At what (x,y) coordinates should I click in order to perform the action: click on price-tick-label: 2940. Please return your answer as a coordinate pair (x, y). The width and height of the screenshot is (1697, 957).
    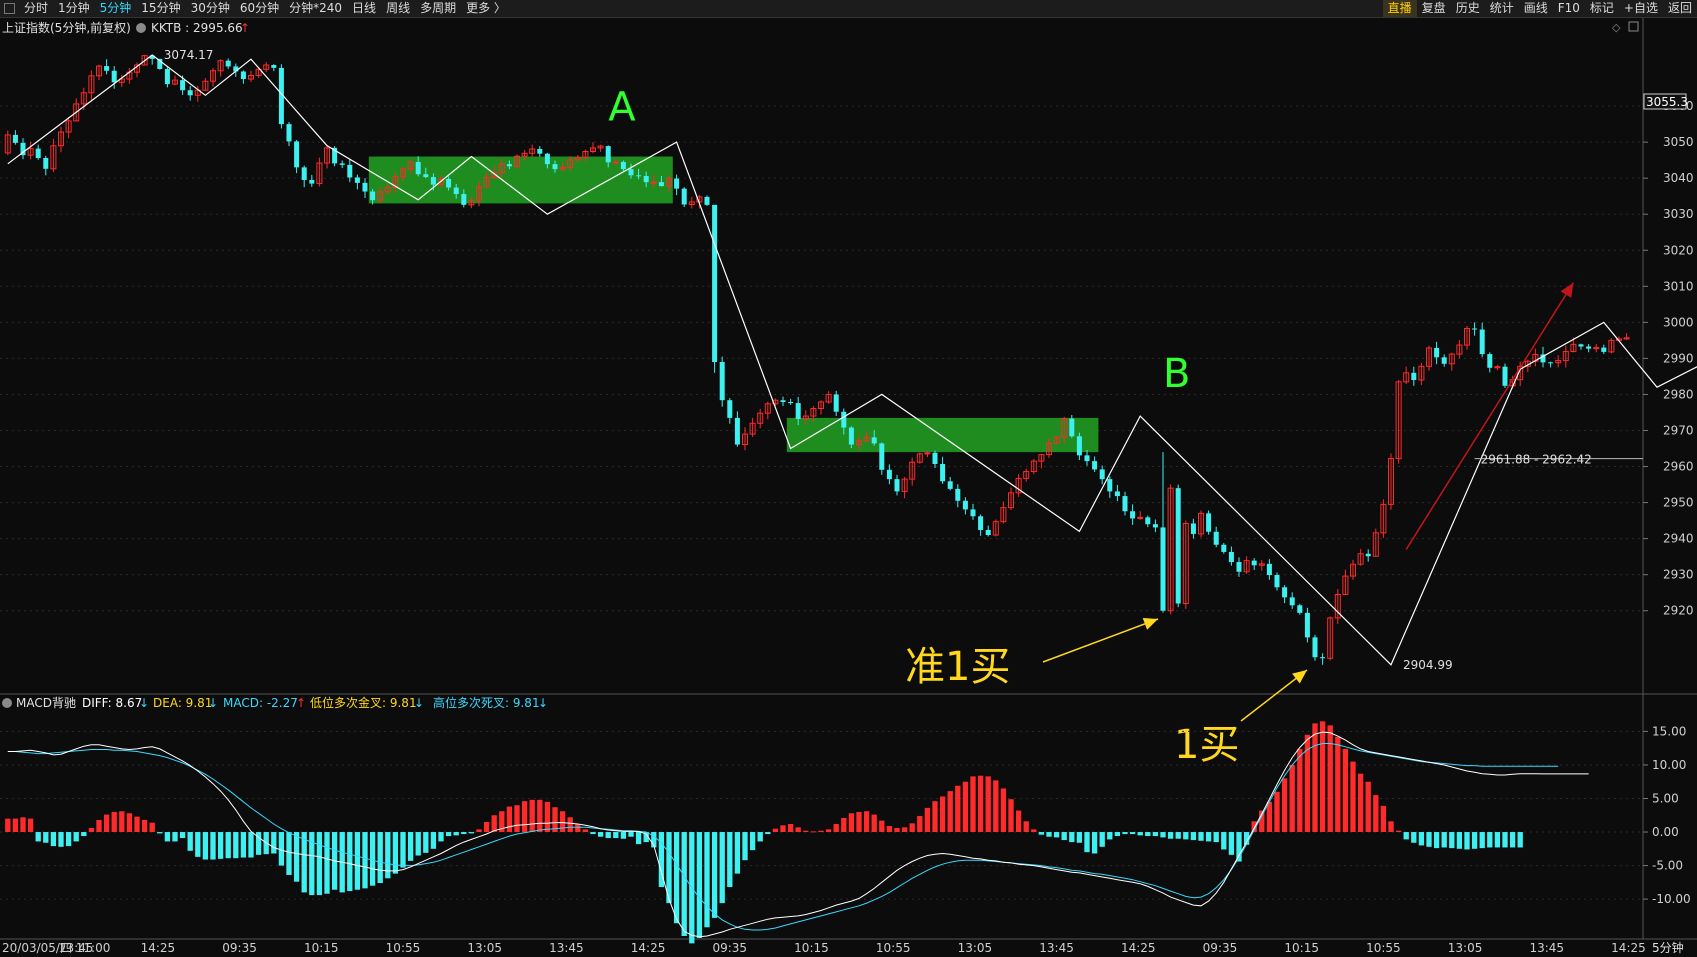
    Looking at the image, I should click on (1678, 539).